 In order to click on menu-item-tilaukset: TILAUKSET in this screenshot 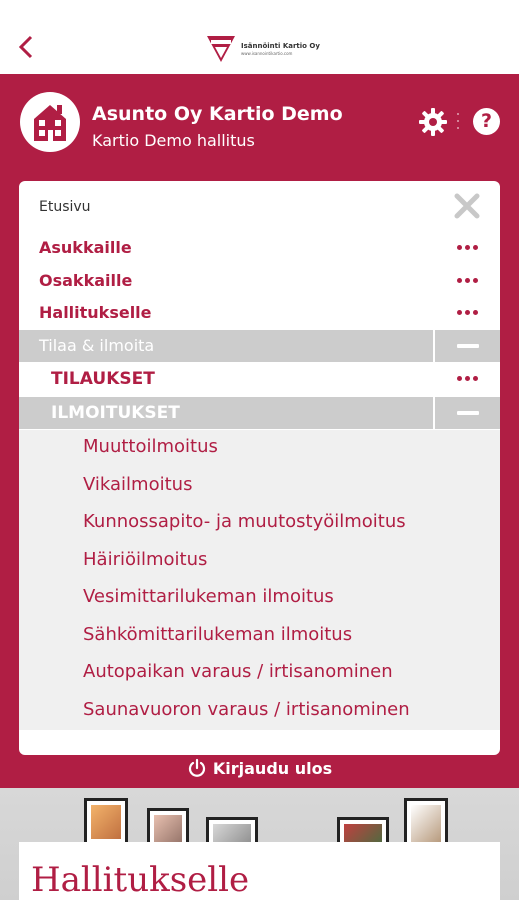, I will do `click(259, 379)`.